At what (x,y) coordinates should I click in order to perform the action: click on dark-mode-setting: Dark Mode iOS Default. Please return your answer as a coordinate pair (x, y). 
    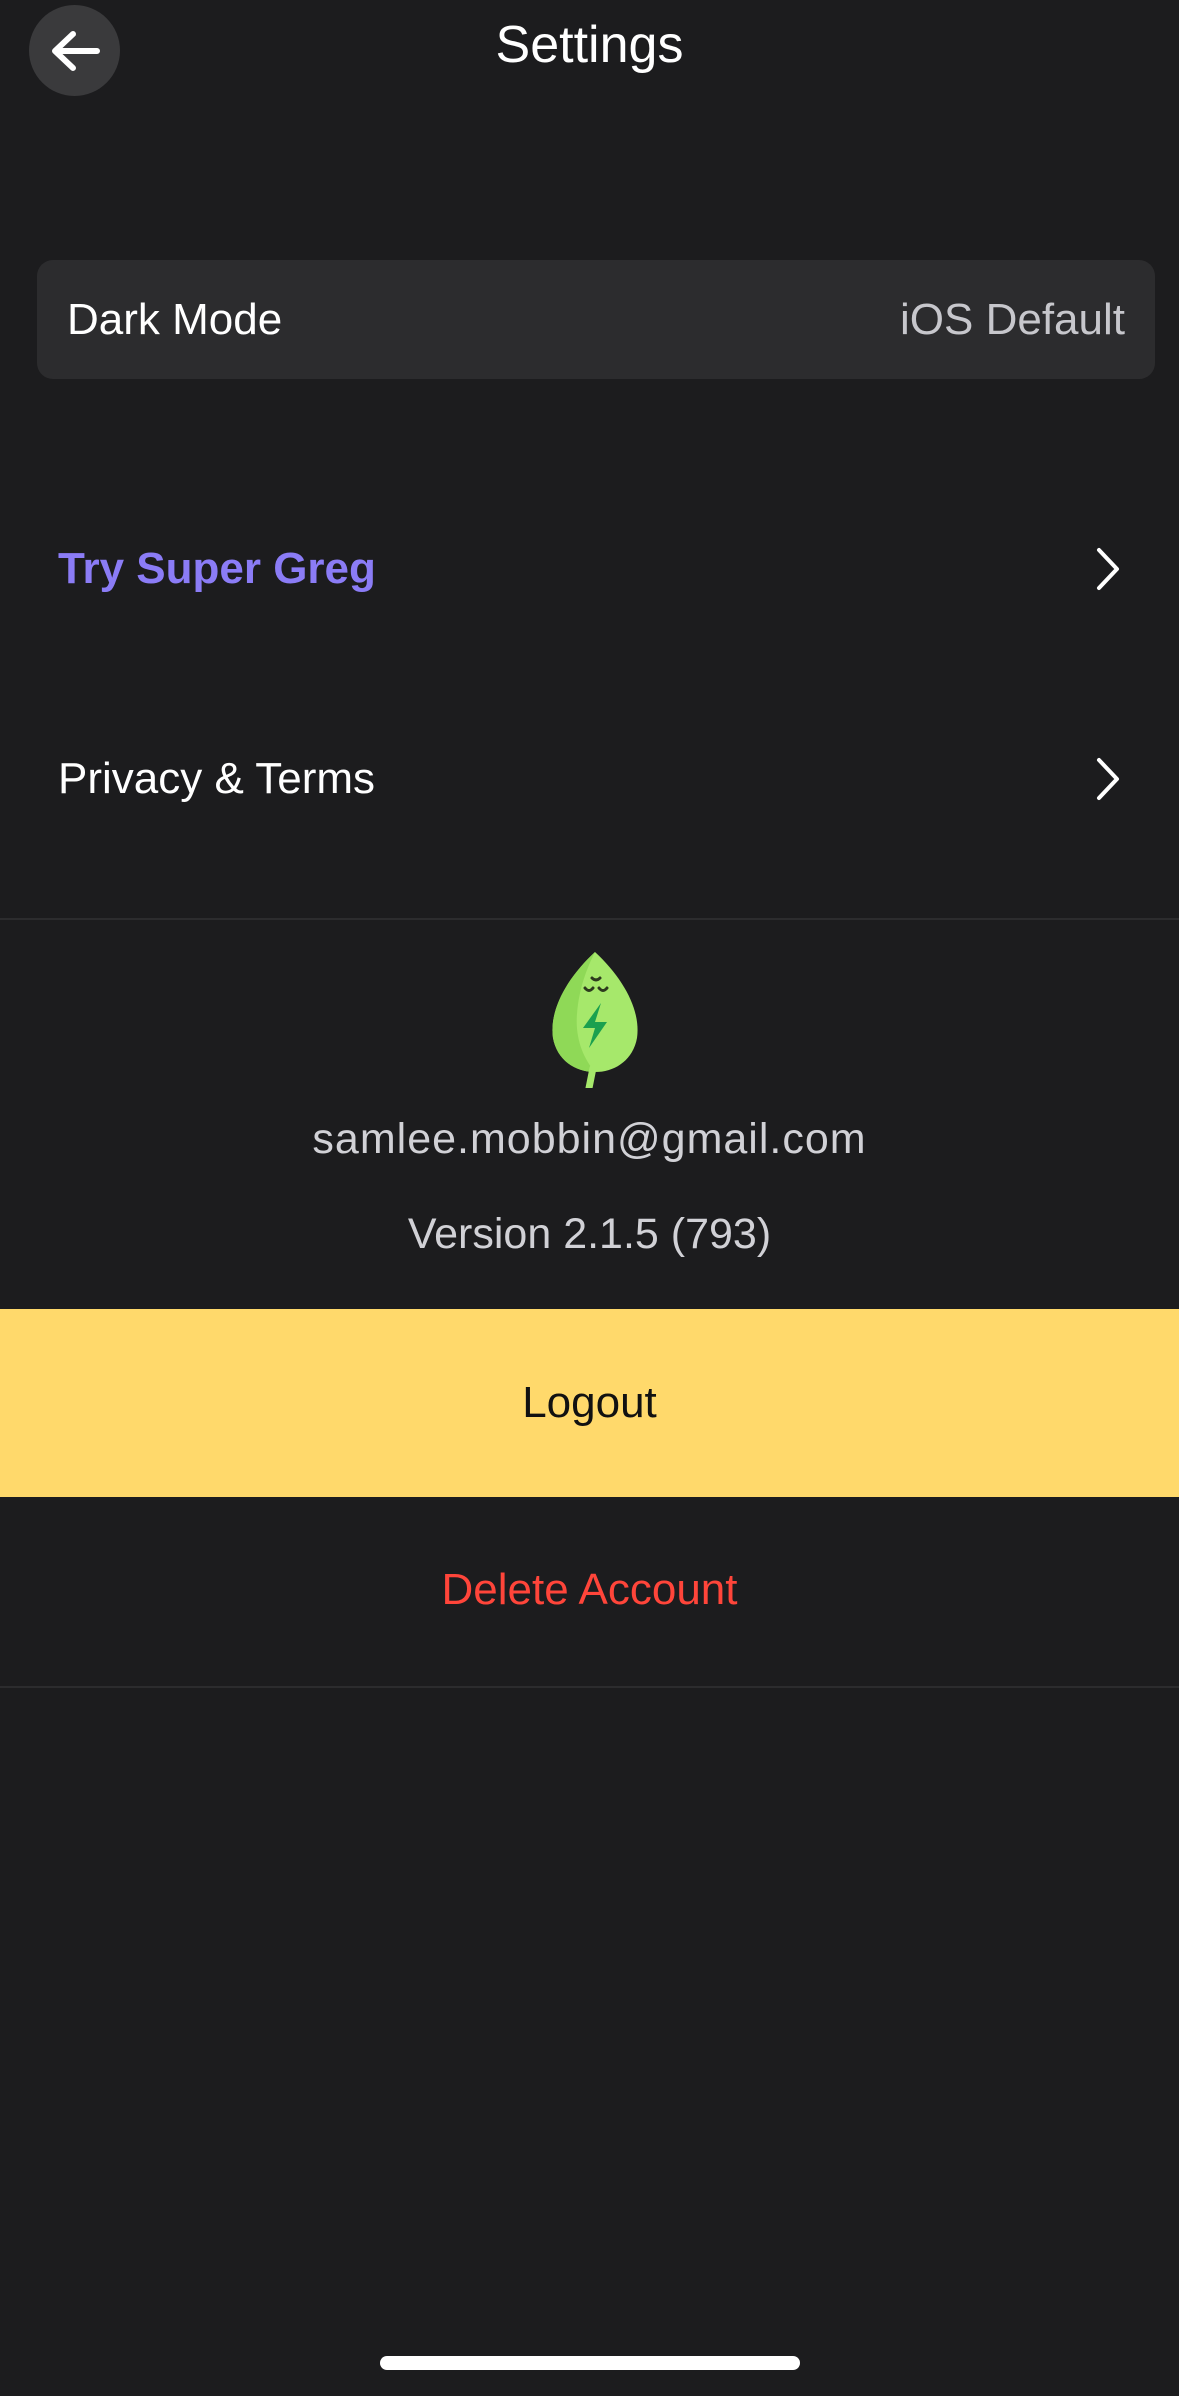
    Looking at the image, I should click on (596, 319).